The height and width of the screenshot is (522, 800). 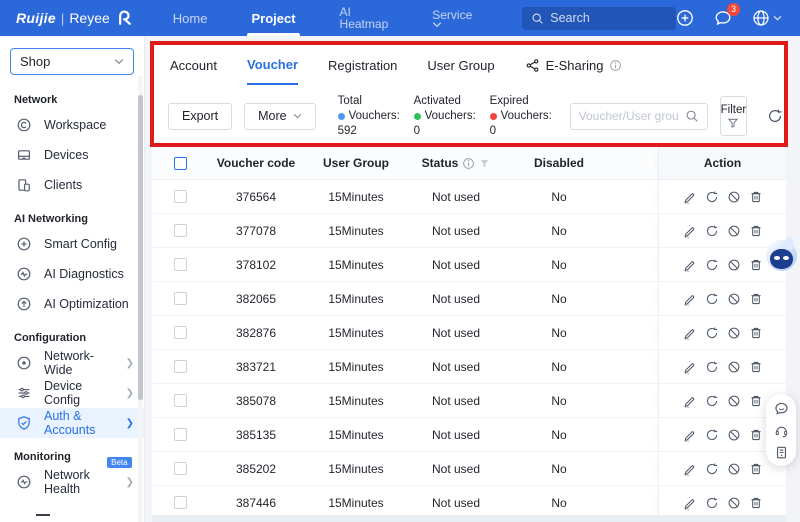 I want to click on nav-ai-heatmap: AI Heatmap, so click(x=364, y=18).